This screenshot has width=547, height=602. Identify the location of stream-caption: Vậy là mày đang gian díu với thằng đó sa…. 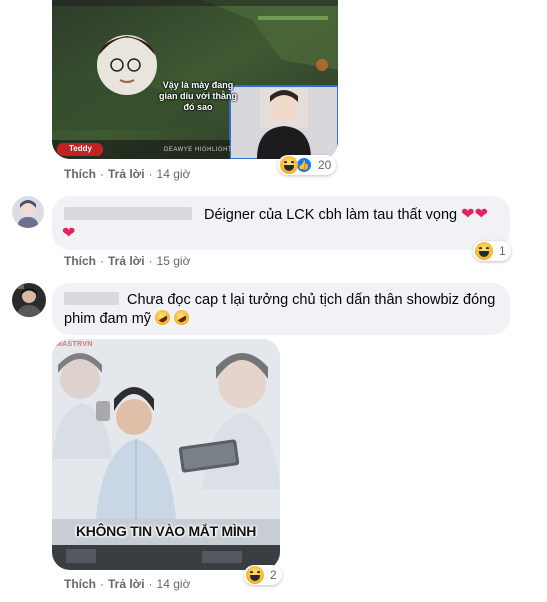
(198, 96).